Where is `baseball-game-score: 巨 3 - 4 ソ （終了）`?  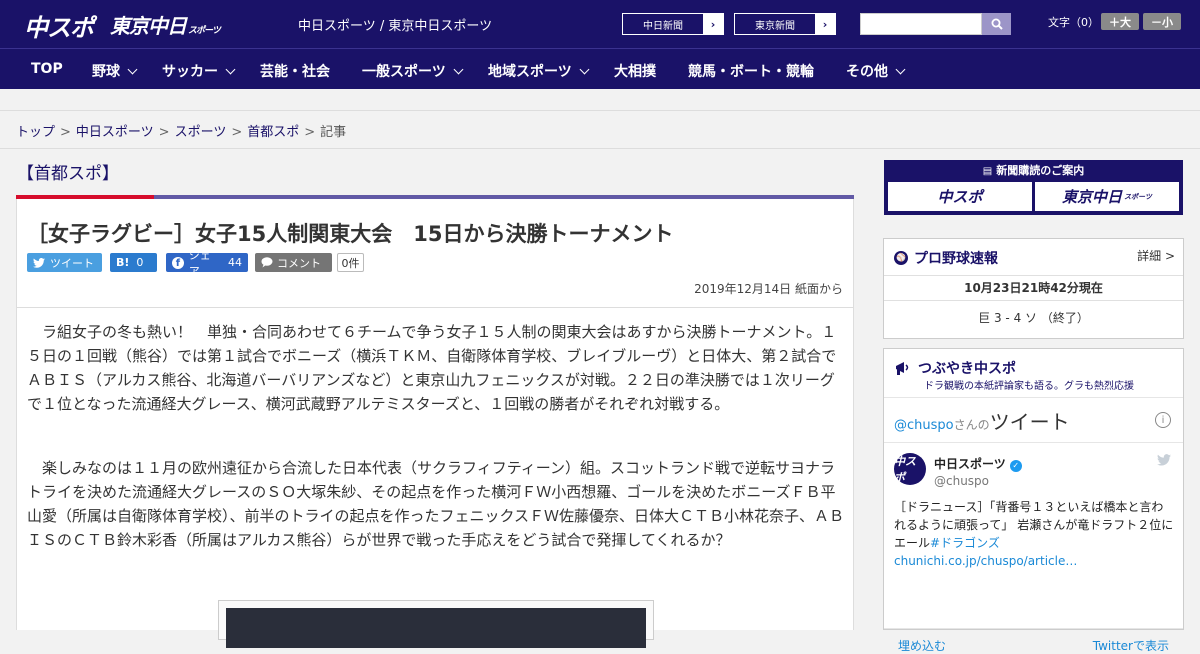 baseball-game-score: 巨 3 - 4 ソ （終了） is located at coordinates (1033, 317).